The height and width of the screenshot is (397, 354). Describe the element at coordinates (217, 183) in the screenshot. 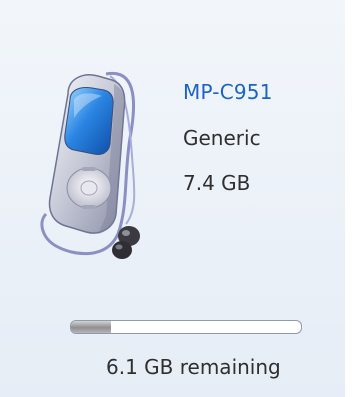

I see `device-capacity: 7.4 GB` at that location.